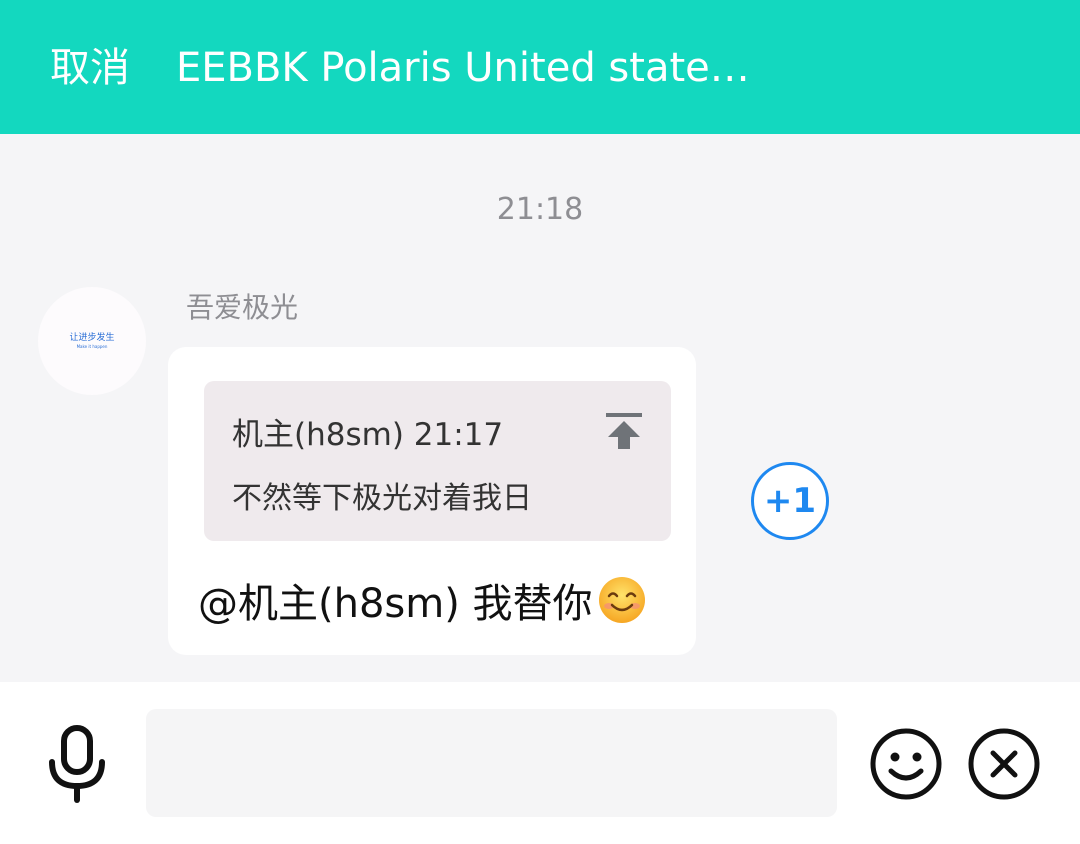 This screenshot has height=844, width=1080. I want to click on jump-to-top-icon, so click(624, 431).